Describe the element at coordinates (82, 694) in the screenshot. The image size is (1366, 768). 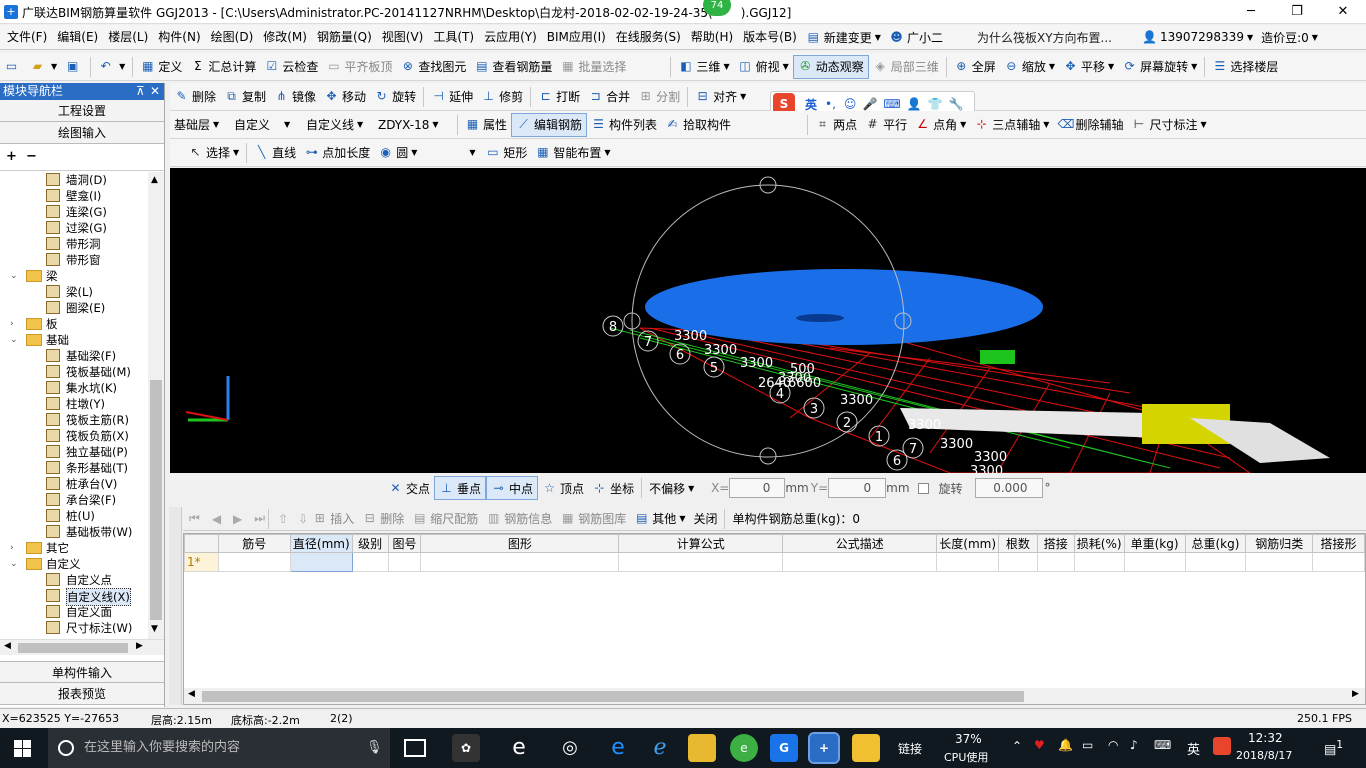
I see `report-preview-button: 报表预览` at that location.